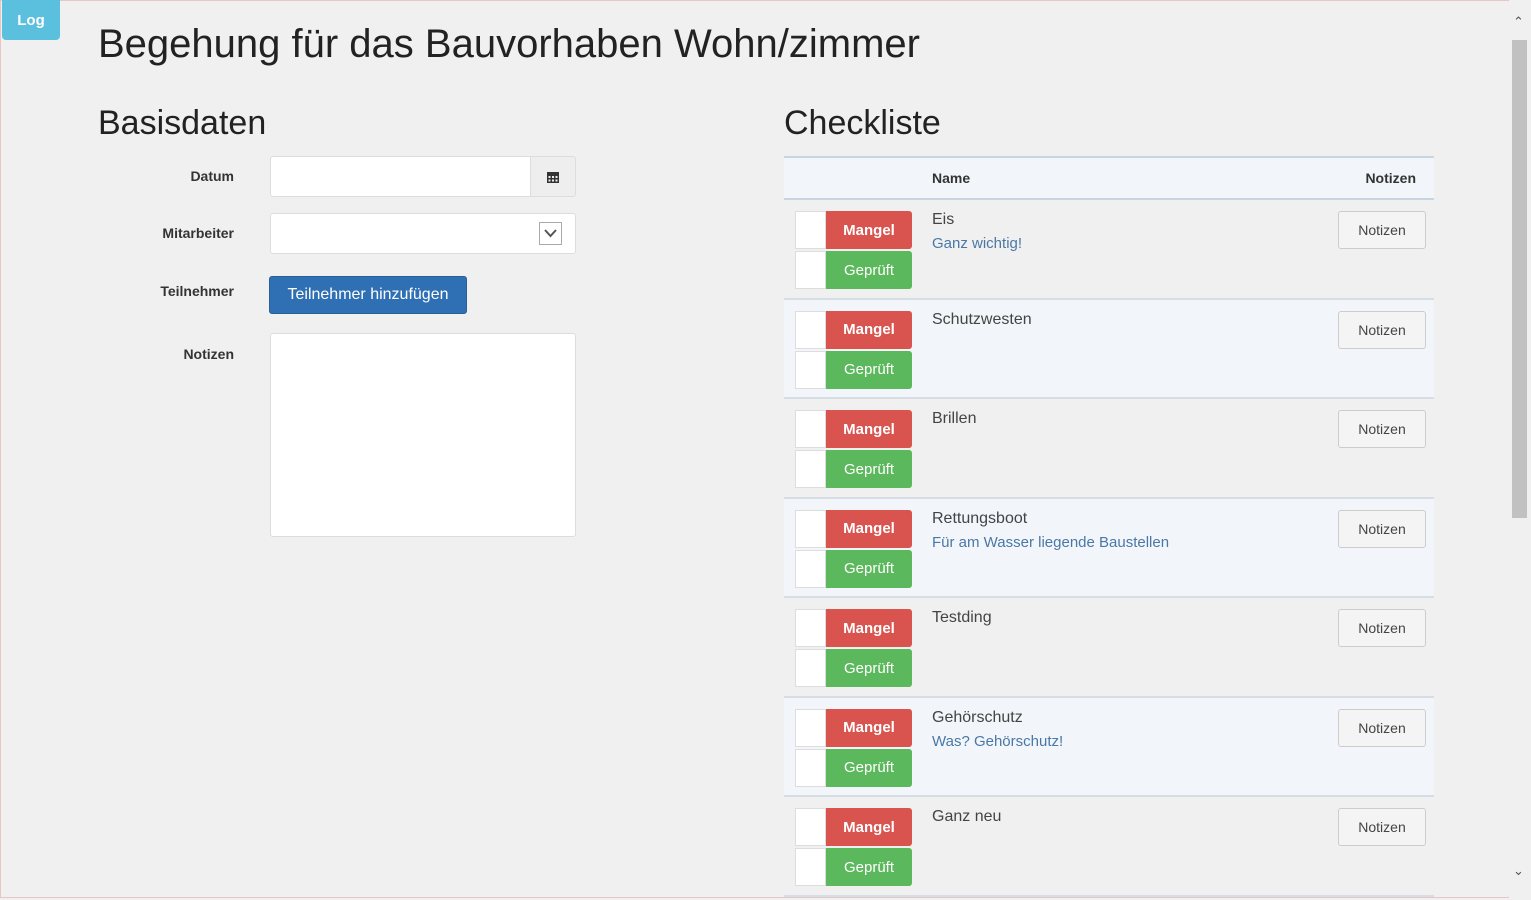 This screenshot has height=900, width=1531. I want to click on checklist-header-row: Name Notizen, so click(1109, 178).